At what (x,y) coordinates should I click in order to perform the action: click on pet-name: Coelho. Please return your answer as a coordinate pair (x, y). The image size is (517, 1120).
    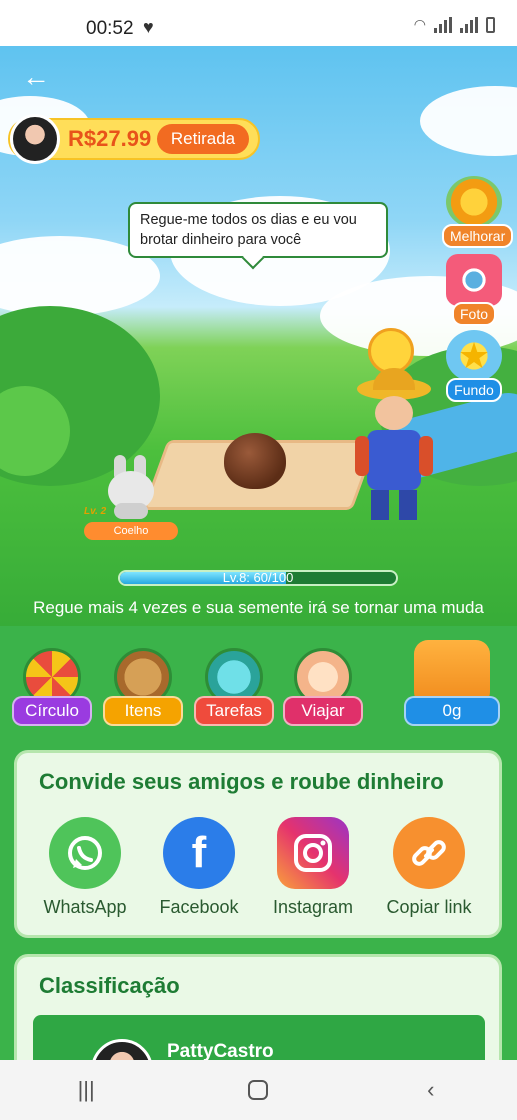
    Looking at the image, I should click on (131, 531).